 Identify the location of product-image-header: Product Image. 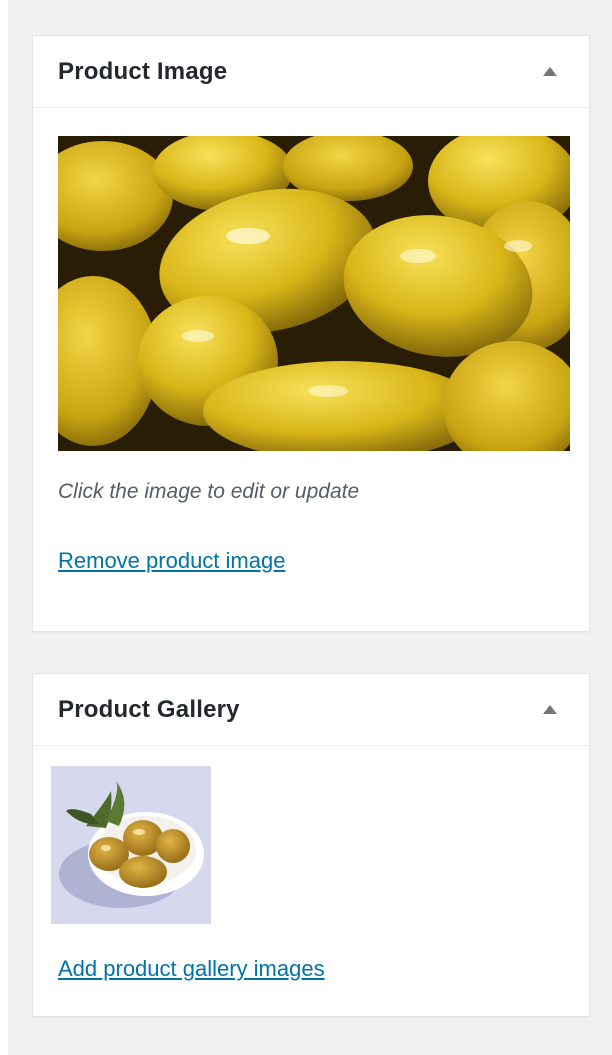
(311, 72).